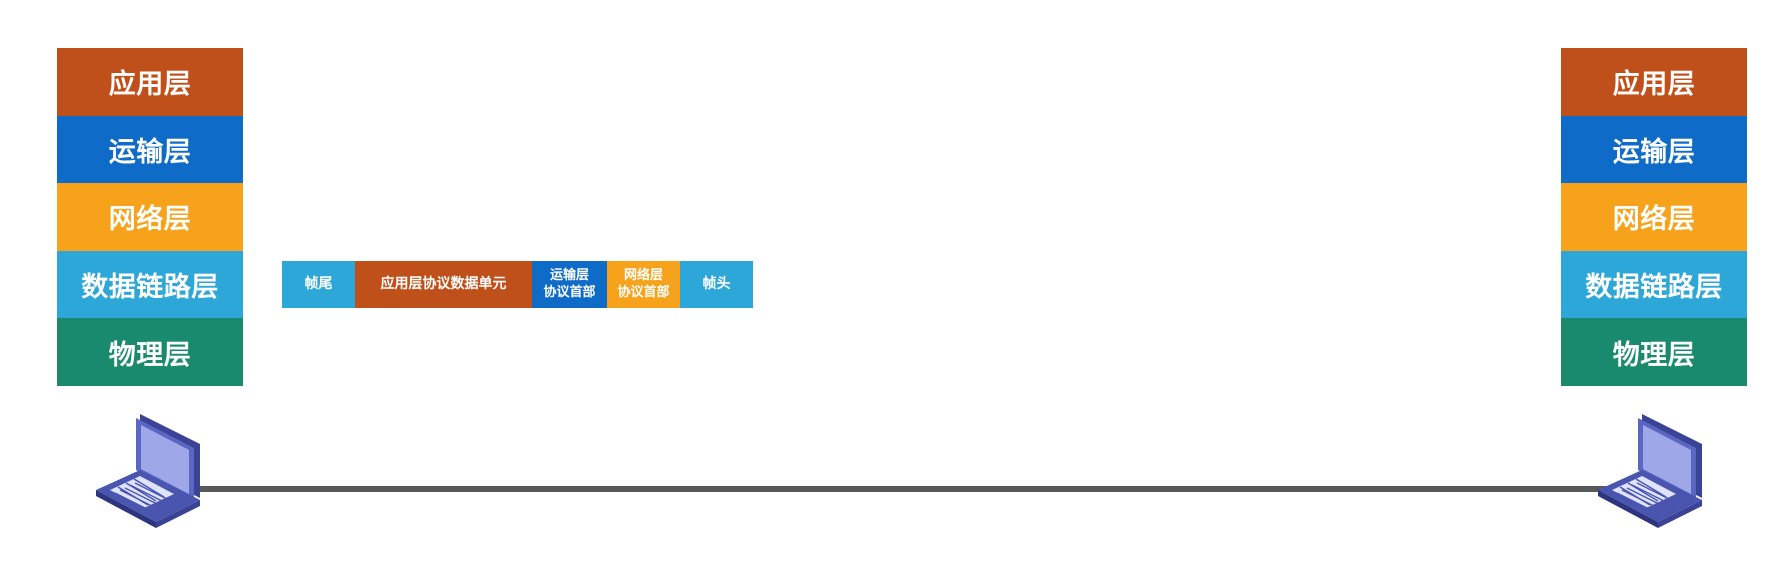 This screenshot has height=575, width=1792. I want to click on right-datalink-layer: 数据链路层, so click(1654, 284).